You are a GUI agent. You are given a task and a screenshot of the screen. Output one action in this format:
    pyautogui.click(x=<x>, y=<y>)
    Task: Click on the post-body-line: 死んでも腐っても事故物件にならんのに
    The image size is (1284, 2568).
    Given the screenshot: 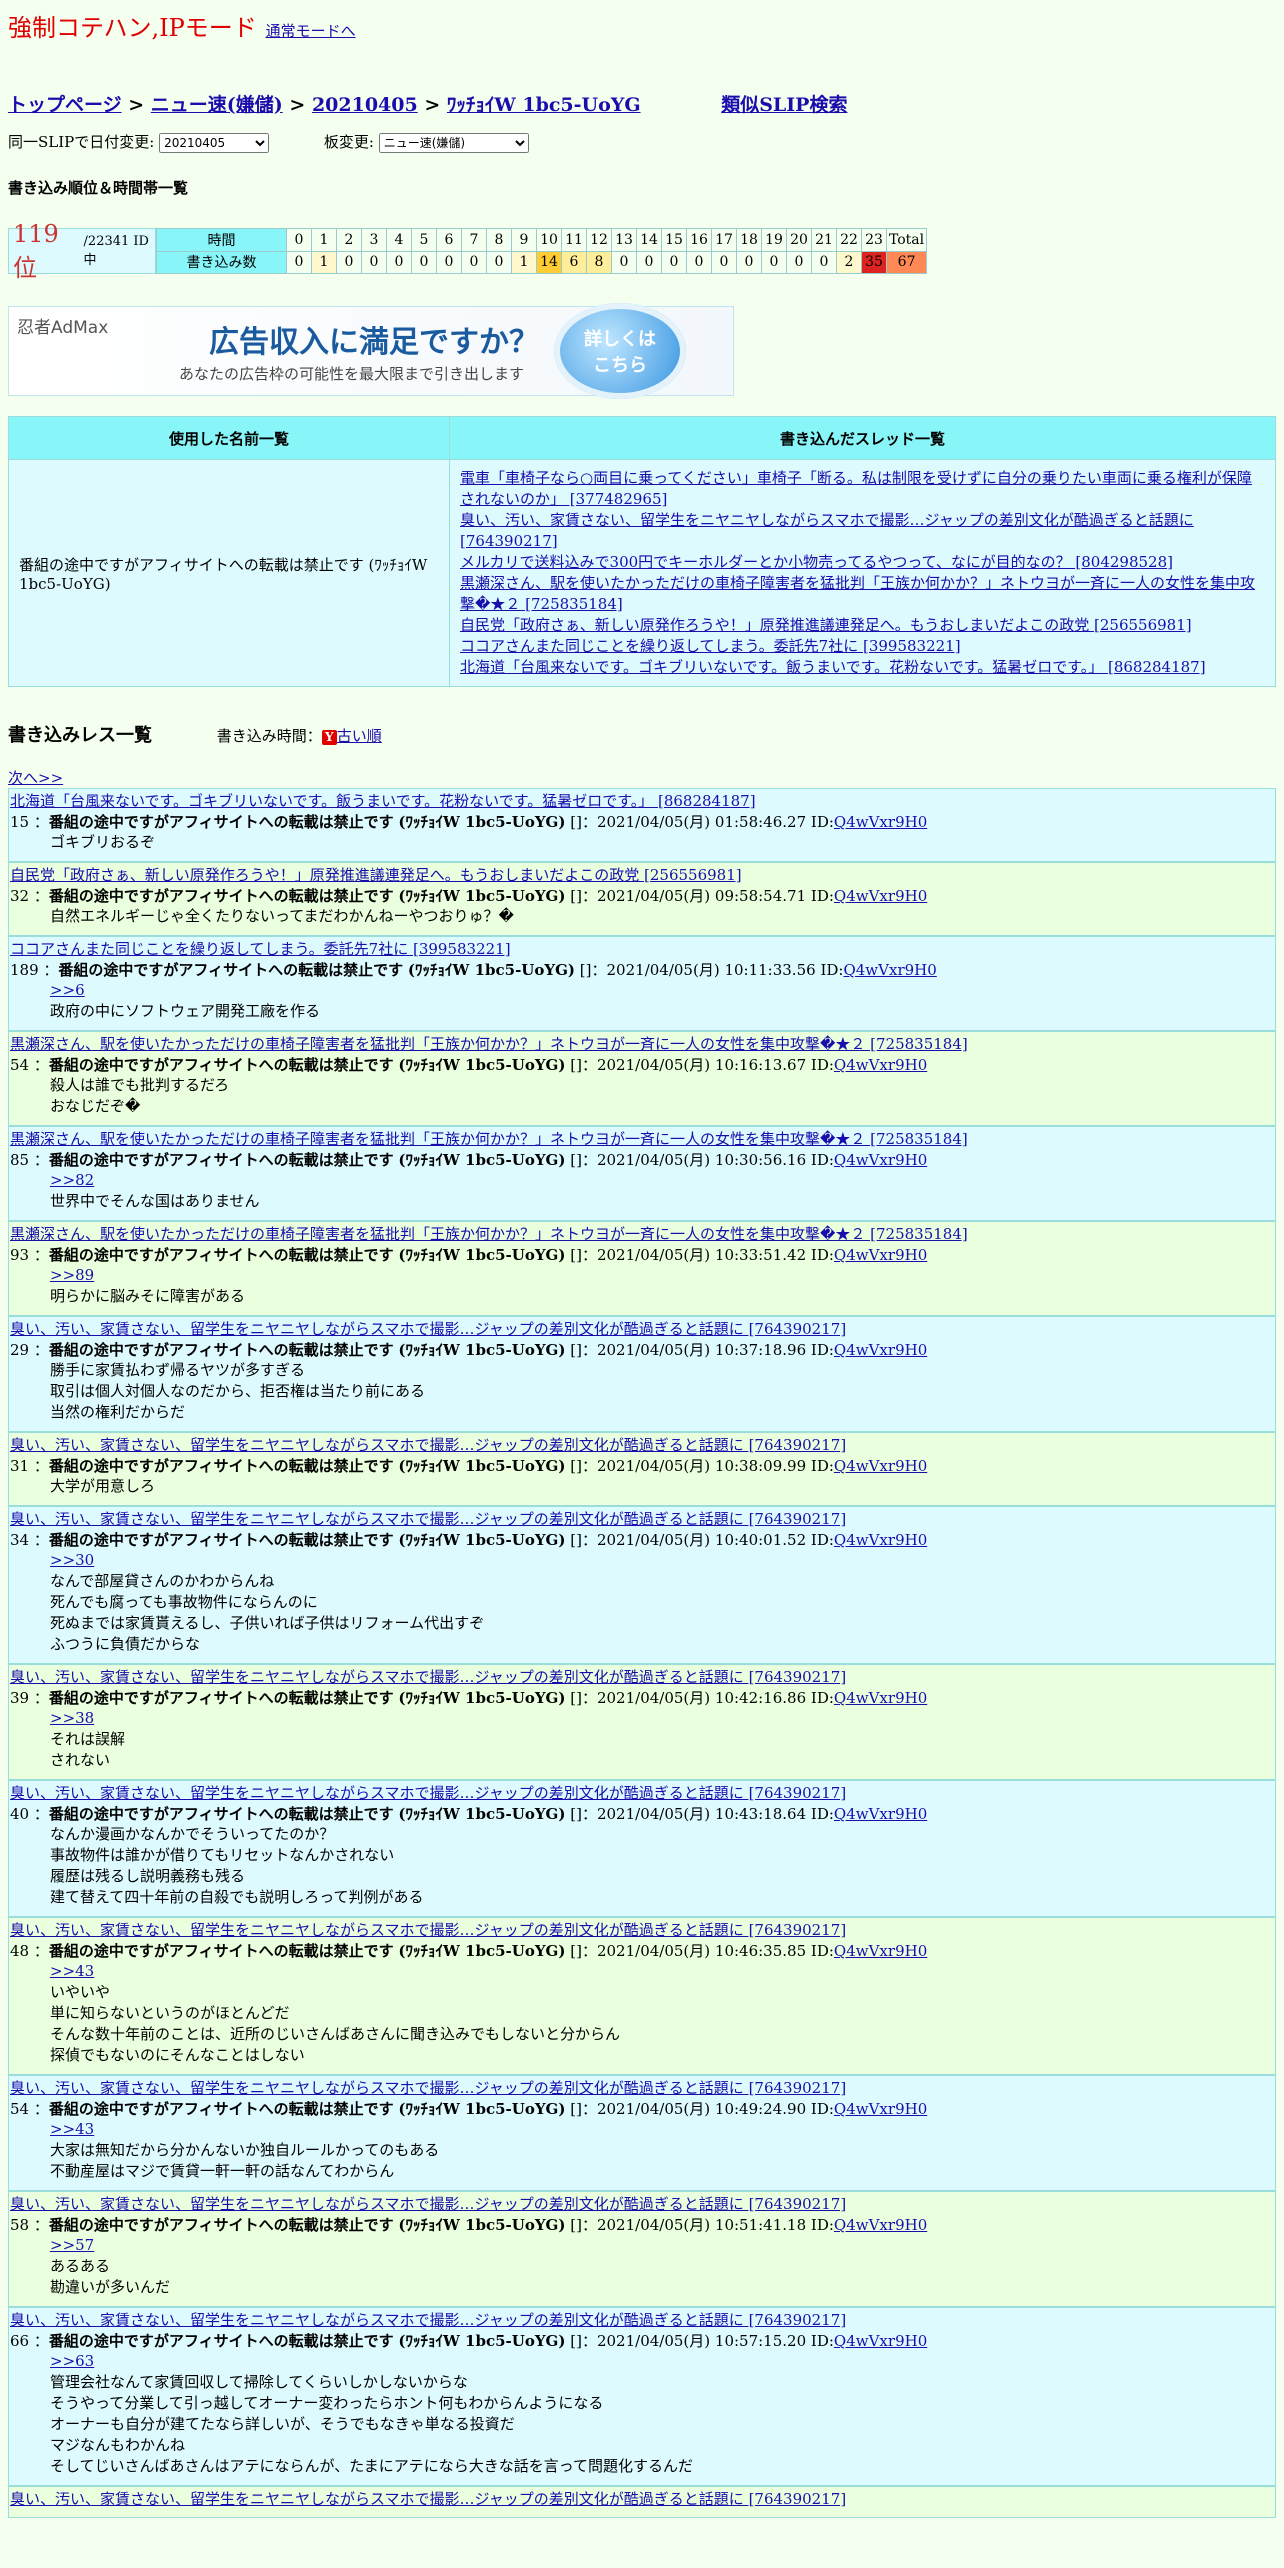 What is the action you would take?
    pyautogui.click(x=184, y=1602)
    